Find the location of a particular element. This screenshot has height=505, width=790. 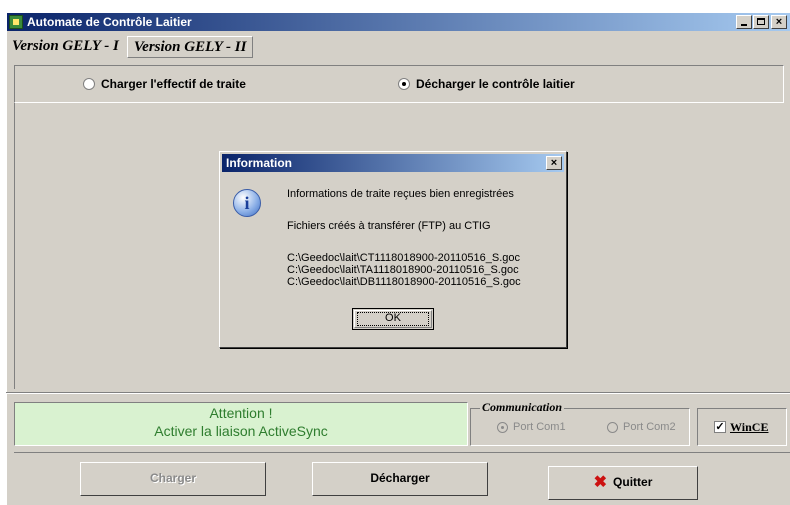

close-x-icon: ✖ is located at coordinates (600, 482).